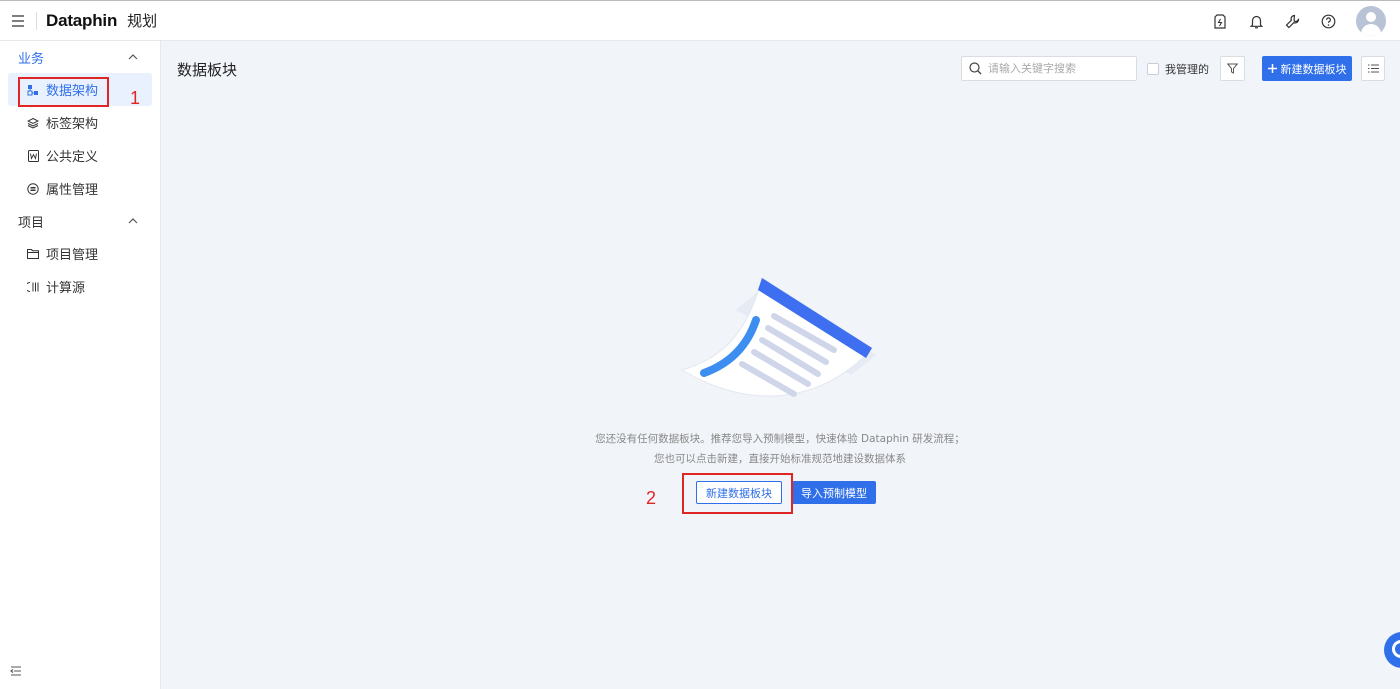 The width and height of the screenshot is (1400, 689). I want to click on empty-state-line-1: 您还没有任何数据板块。推荐您导入预制模型，快速体验 Dataphin 研发流程；, so click(780, 439).